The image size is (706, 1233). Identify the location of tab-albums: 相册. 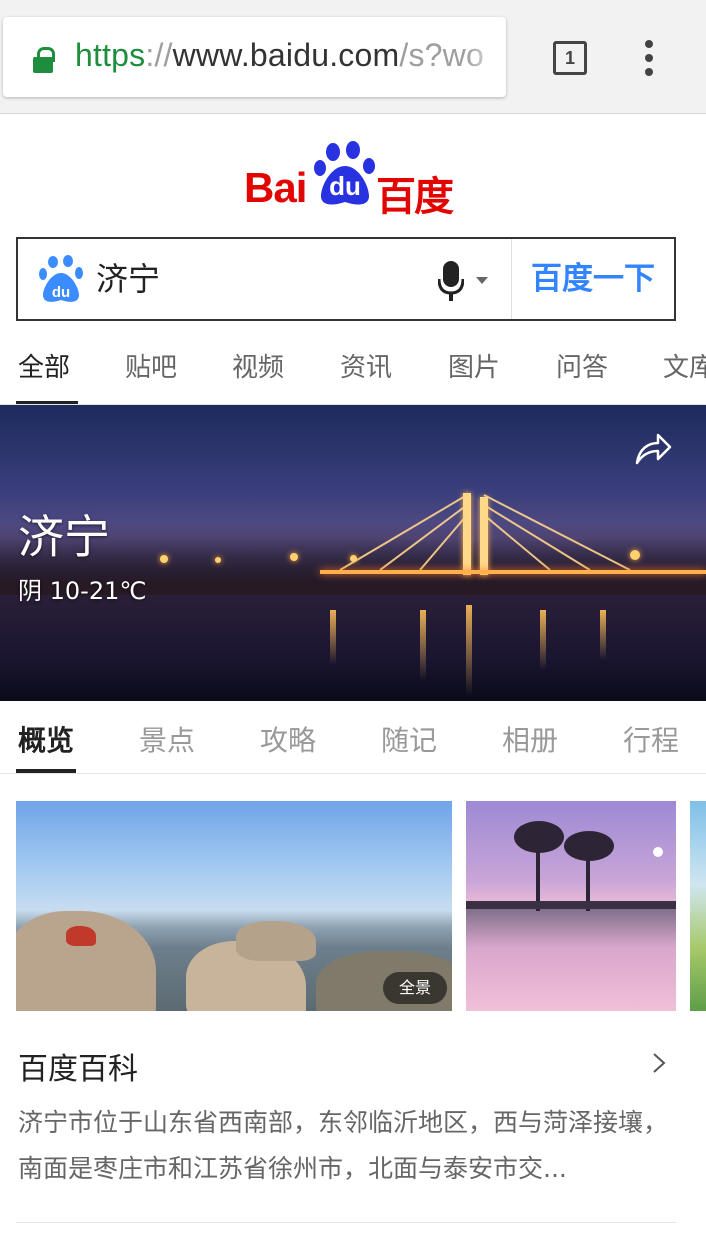
(530, 739).